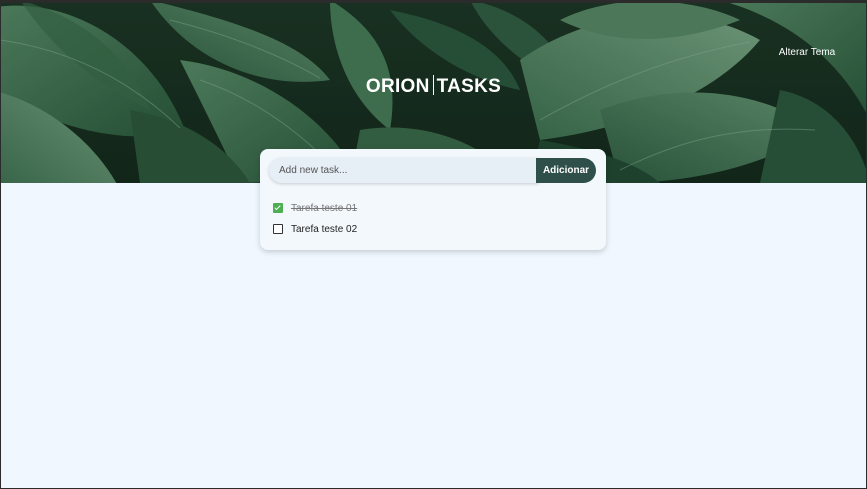 The height and width of the screenshot is (489, 867). What do you see at coordinates (278, 229) in the screenshot?
I see `task-checkbox` at bounding box center [278, 229].